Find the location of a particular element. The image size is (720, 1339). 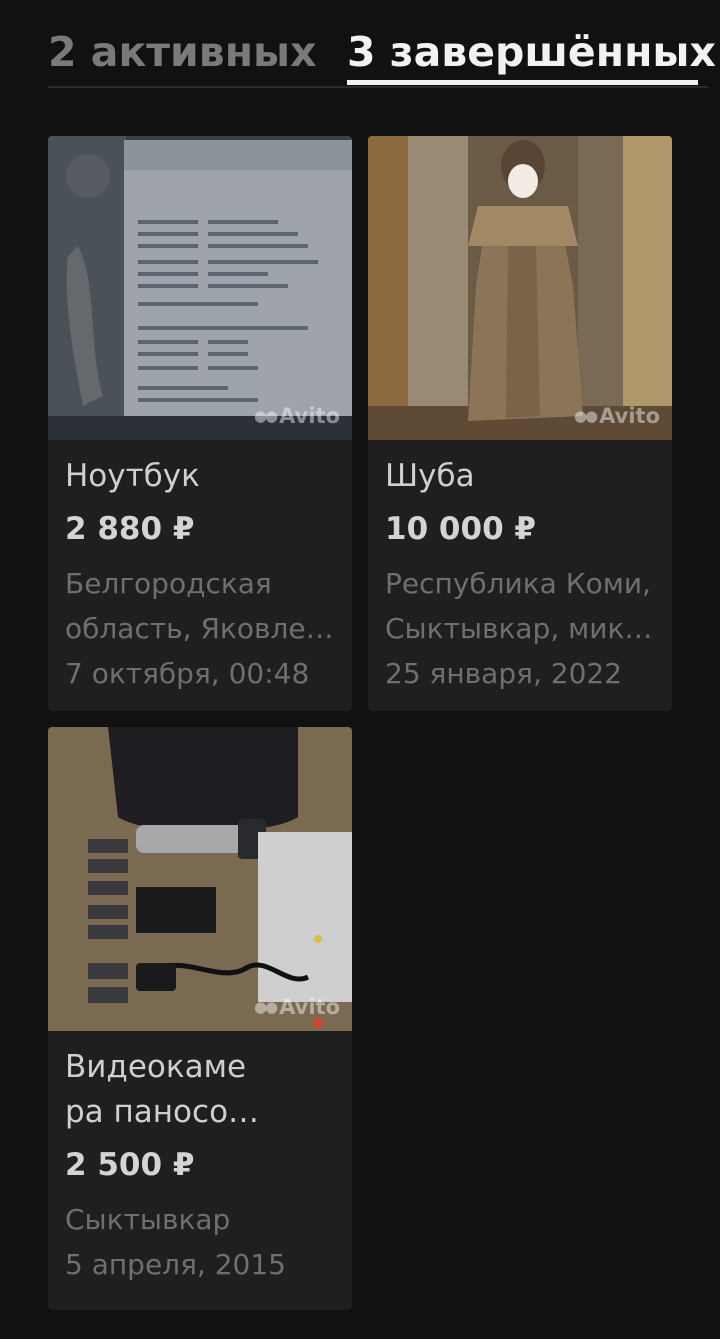

laptop-screen-photo is located at coordinates (200, 288).